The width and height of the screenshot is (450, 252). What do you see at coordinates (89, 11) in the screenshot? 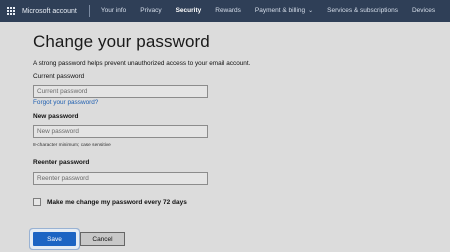
I see `nav-divider` at bounding box center [89, 11].